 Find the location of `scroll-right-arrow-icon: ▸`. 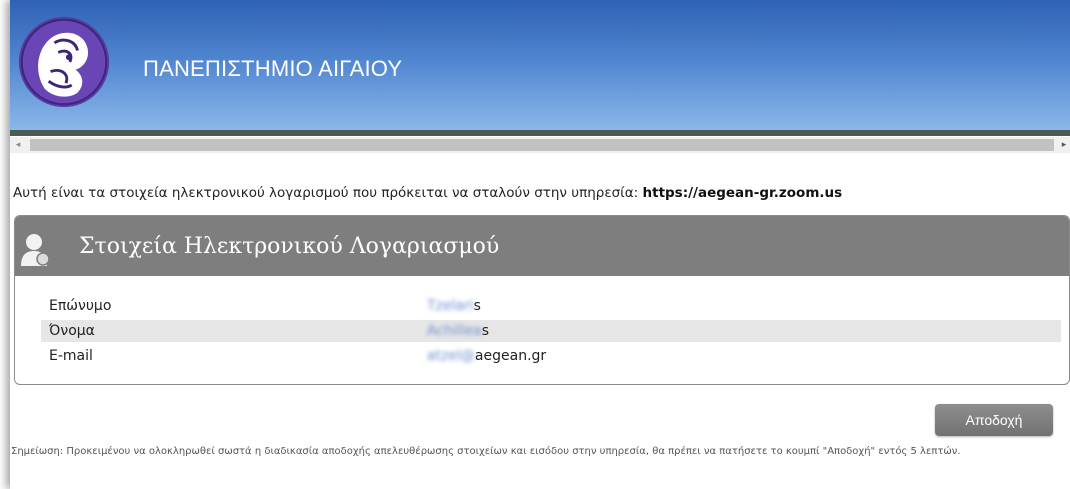

scroll-right-arrow-icon: ▸ is located at coordinates (1064, 145).